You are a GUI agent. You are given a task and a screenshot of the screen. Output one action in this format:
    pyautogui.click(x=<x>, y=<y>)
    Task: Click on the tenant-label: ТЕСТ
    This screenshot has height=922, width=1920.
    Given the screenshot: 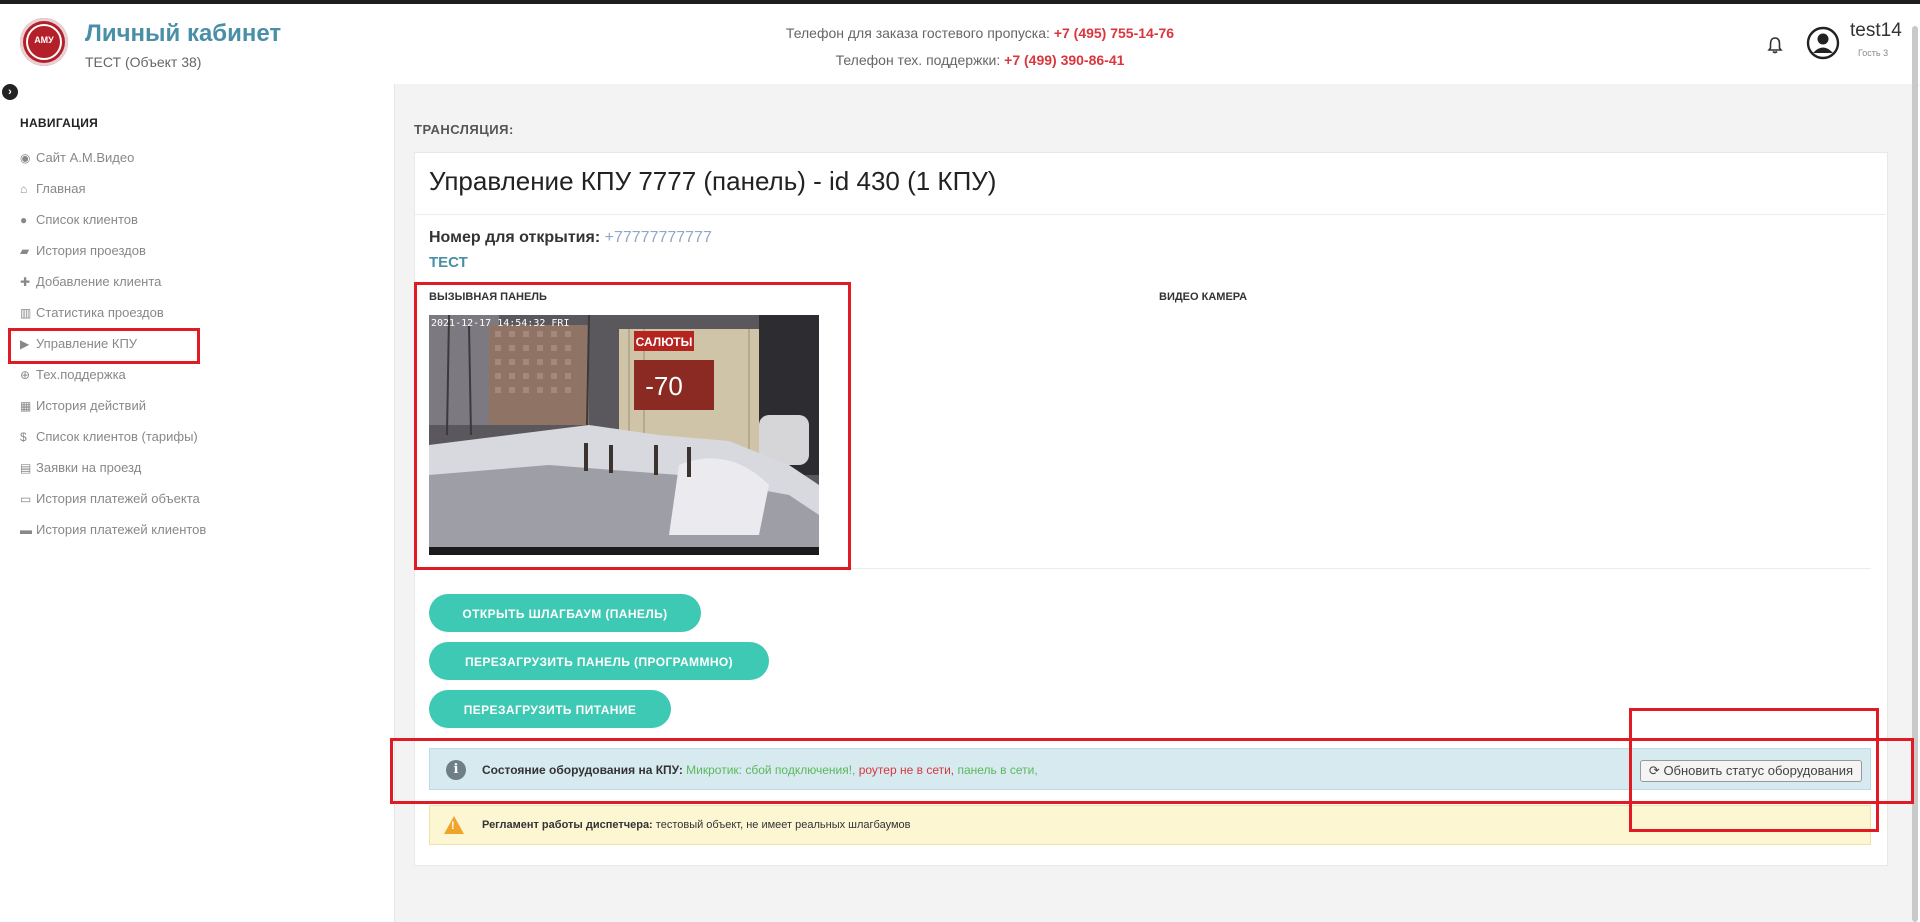 What is the action you would take?
    pyautogui.click(x=448, y=262)
    